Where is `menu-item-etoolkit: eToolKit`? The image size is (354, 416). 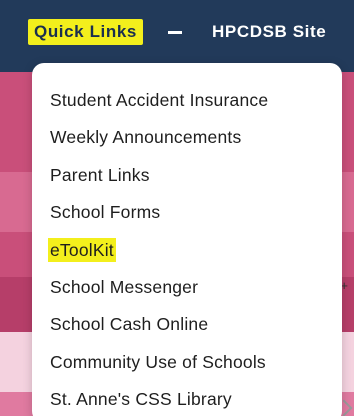 menu-item-etoolkit: eToolKit is located at coordinates (187, 250).